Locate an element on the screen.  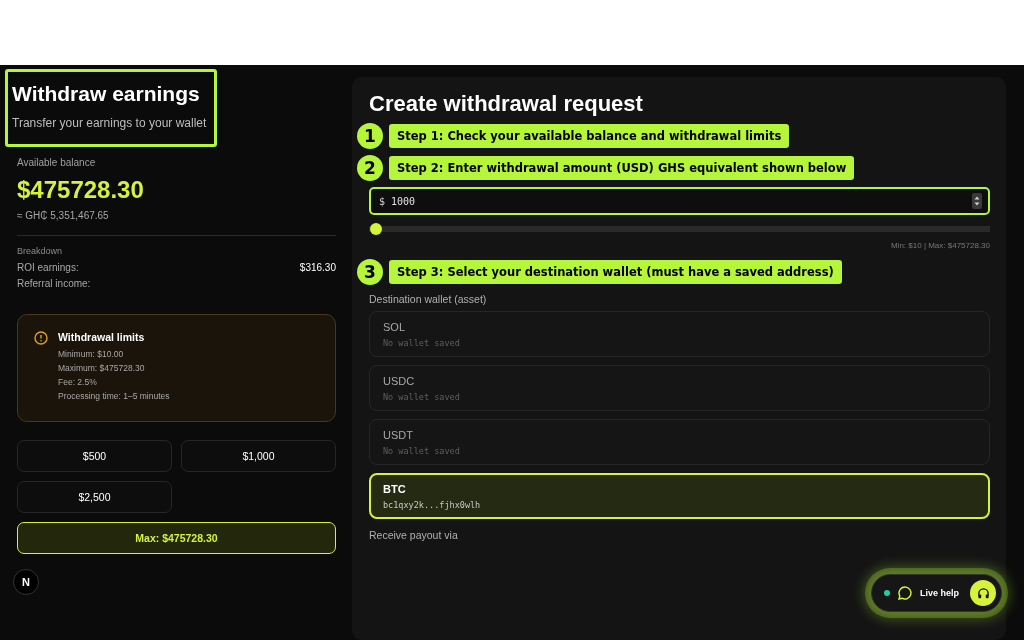
wallet-option: USDT No wallet saved is located at coordinates (679, 442).